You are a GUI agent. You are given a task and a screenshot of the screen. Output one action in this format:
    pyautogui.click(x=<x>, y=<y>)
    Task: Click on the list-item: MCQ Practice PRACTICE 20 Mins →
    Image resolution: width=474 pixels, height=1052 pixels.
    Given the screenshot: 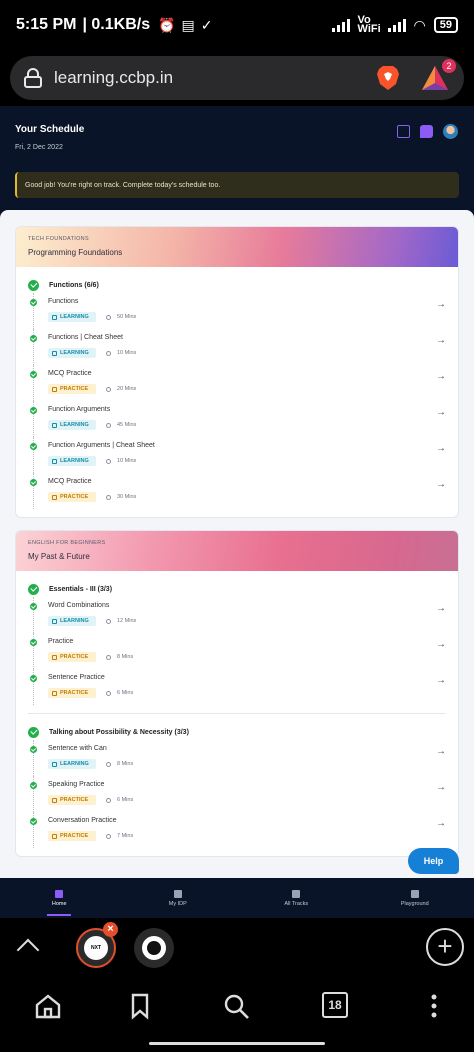 What is the action you would take?
    pyautogui.click(x=237, y=383)
    